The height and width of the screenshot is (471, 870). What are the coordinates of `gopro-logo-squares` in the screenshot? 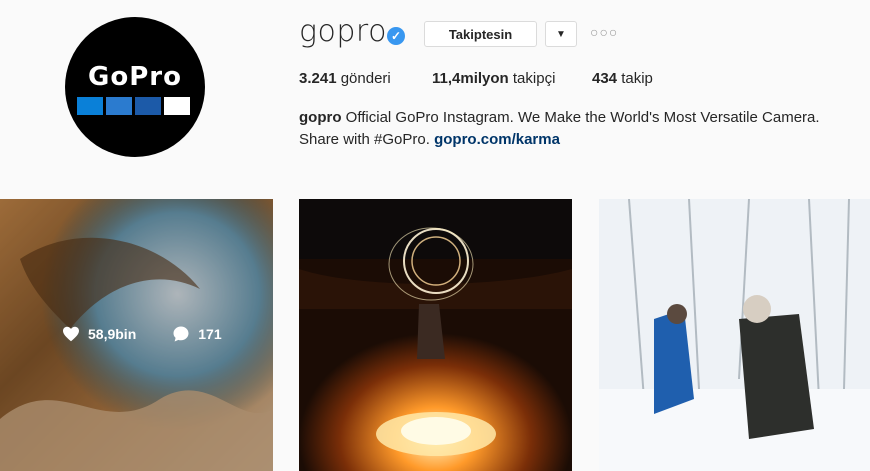 It's located at (133, 106).